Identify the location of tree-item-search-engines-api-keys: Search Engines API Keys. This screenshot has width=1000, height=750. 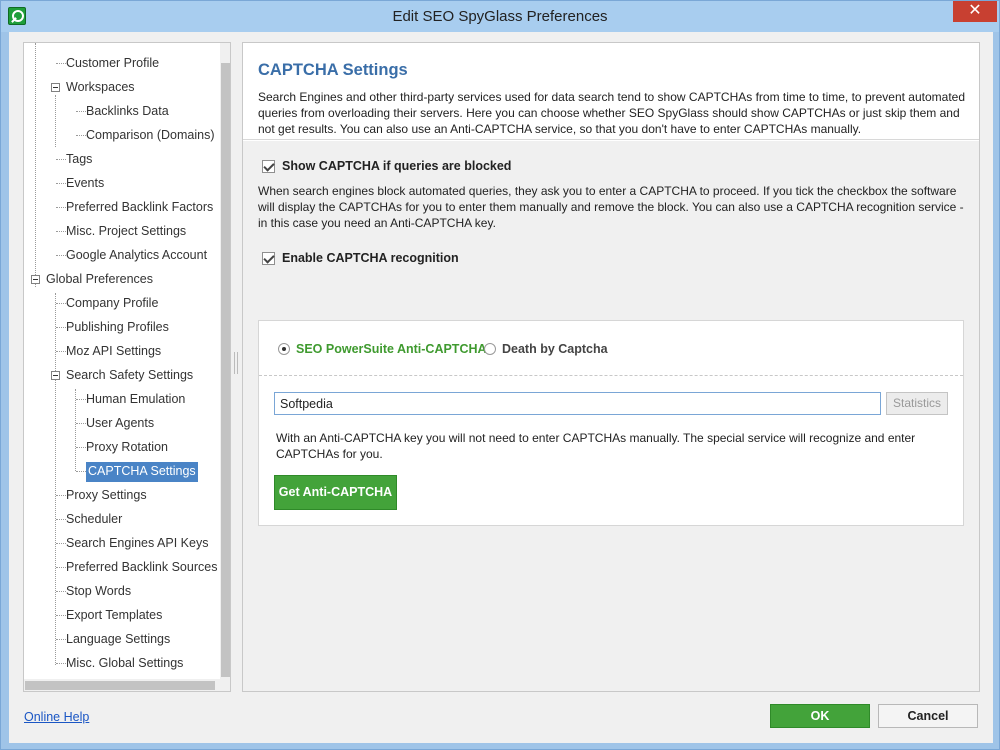
(137, 544).